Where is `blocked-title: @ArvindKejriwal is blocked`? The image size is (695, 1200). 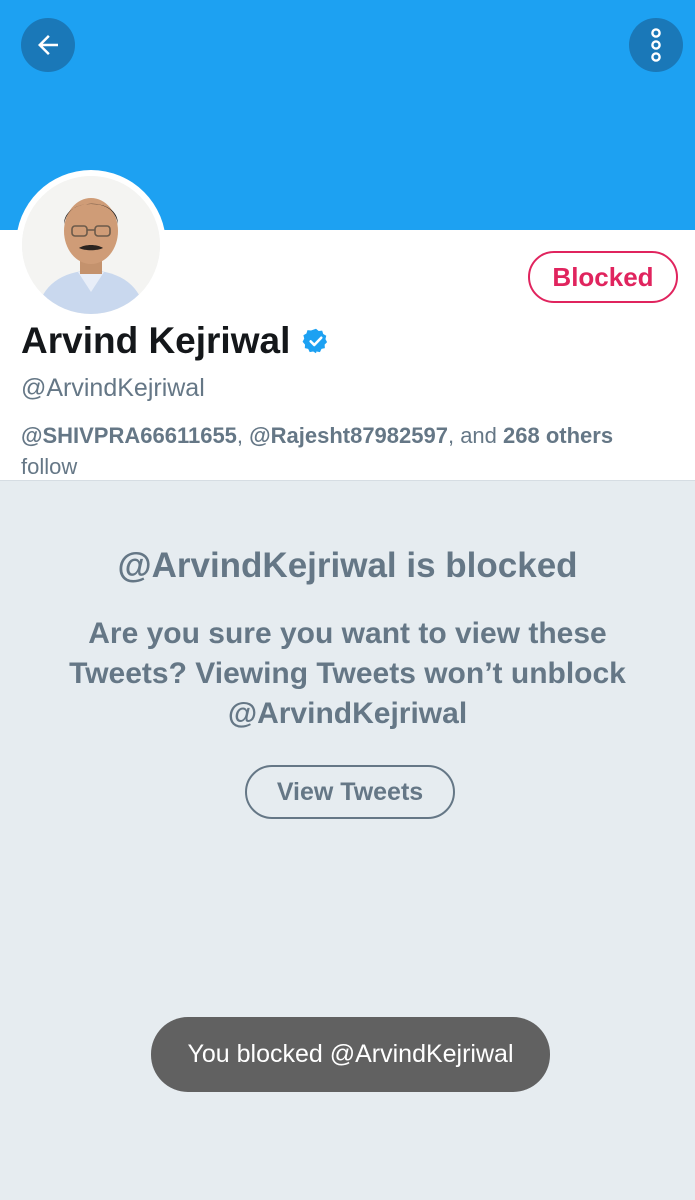
blocked-title: @ArvindKejriwal is blocked is located at coordinates (347, 565).